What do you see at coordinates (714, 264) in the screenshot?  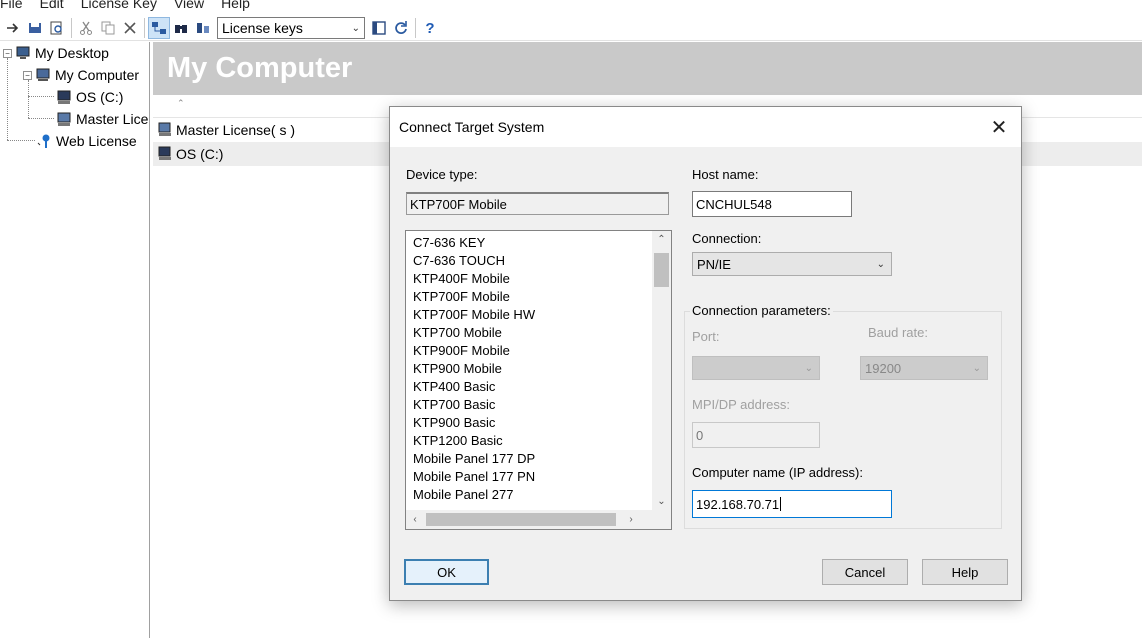 I see `connection-value: PN/IE` at bounding box center [714, 264].